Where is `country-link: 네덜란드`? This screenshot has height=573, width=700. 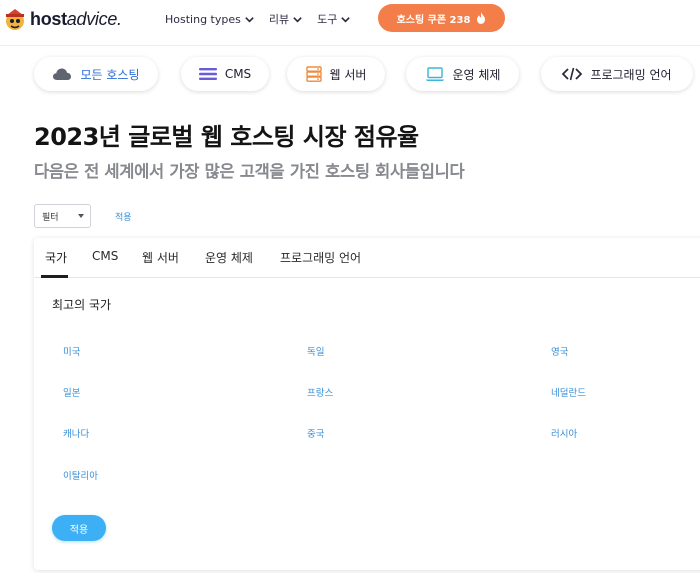
country-link: 네덜란드 is located at coordinates (568, 392).